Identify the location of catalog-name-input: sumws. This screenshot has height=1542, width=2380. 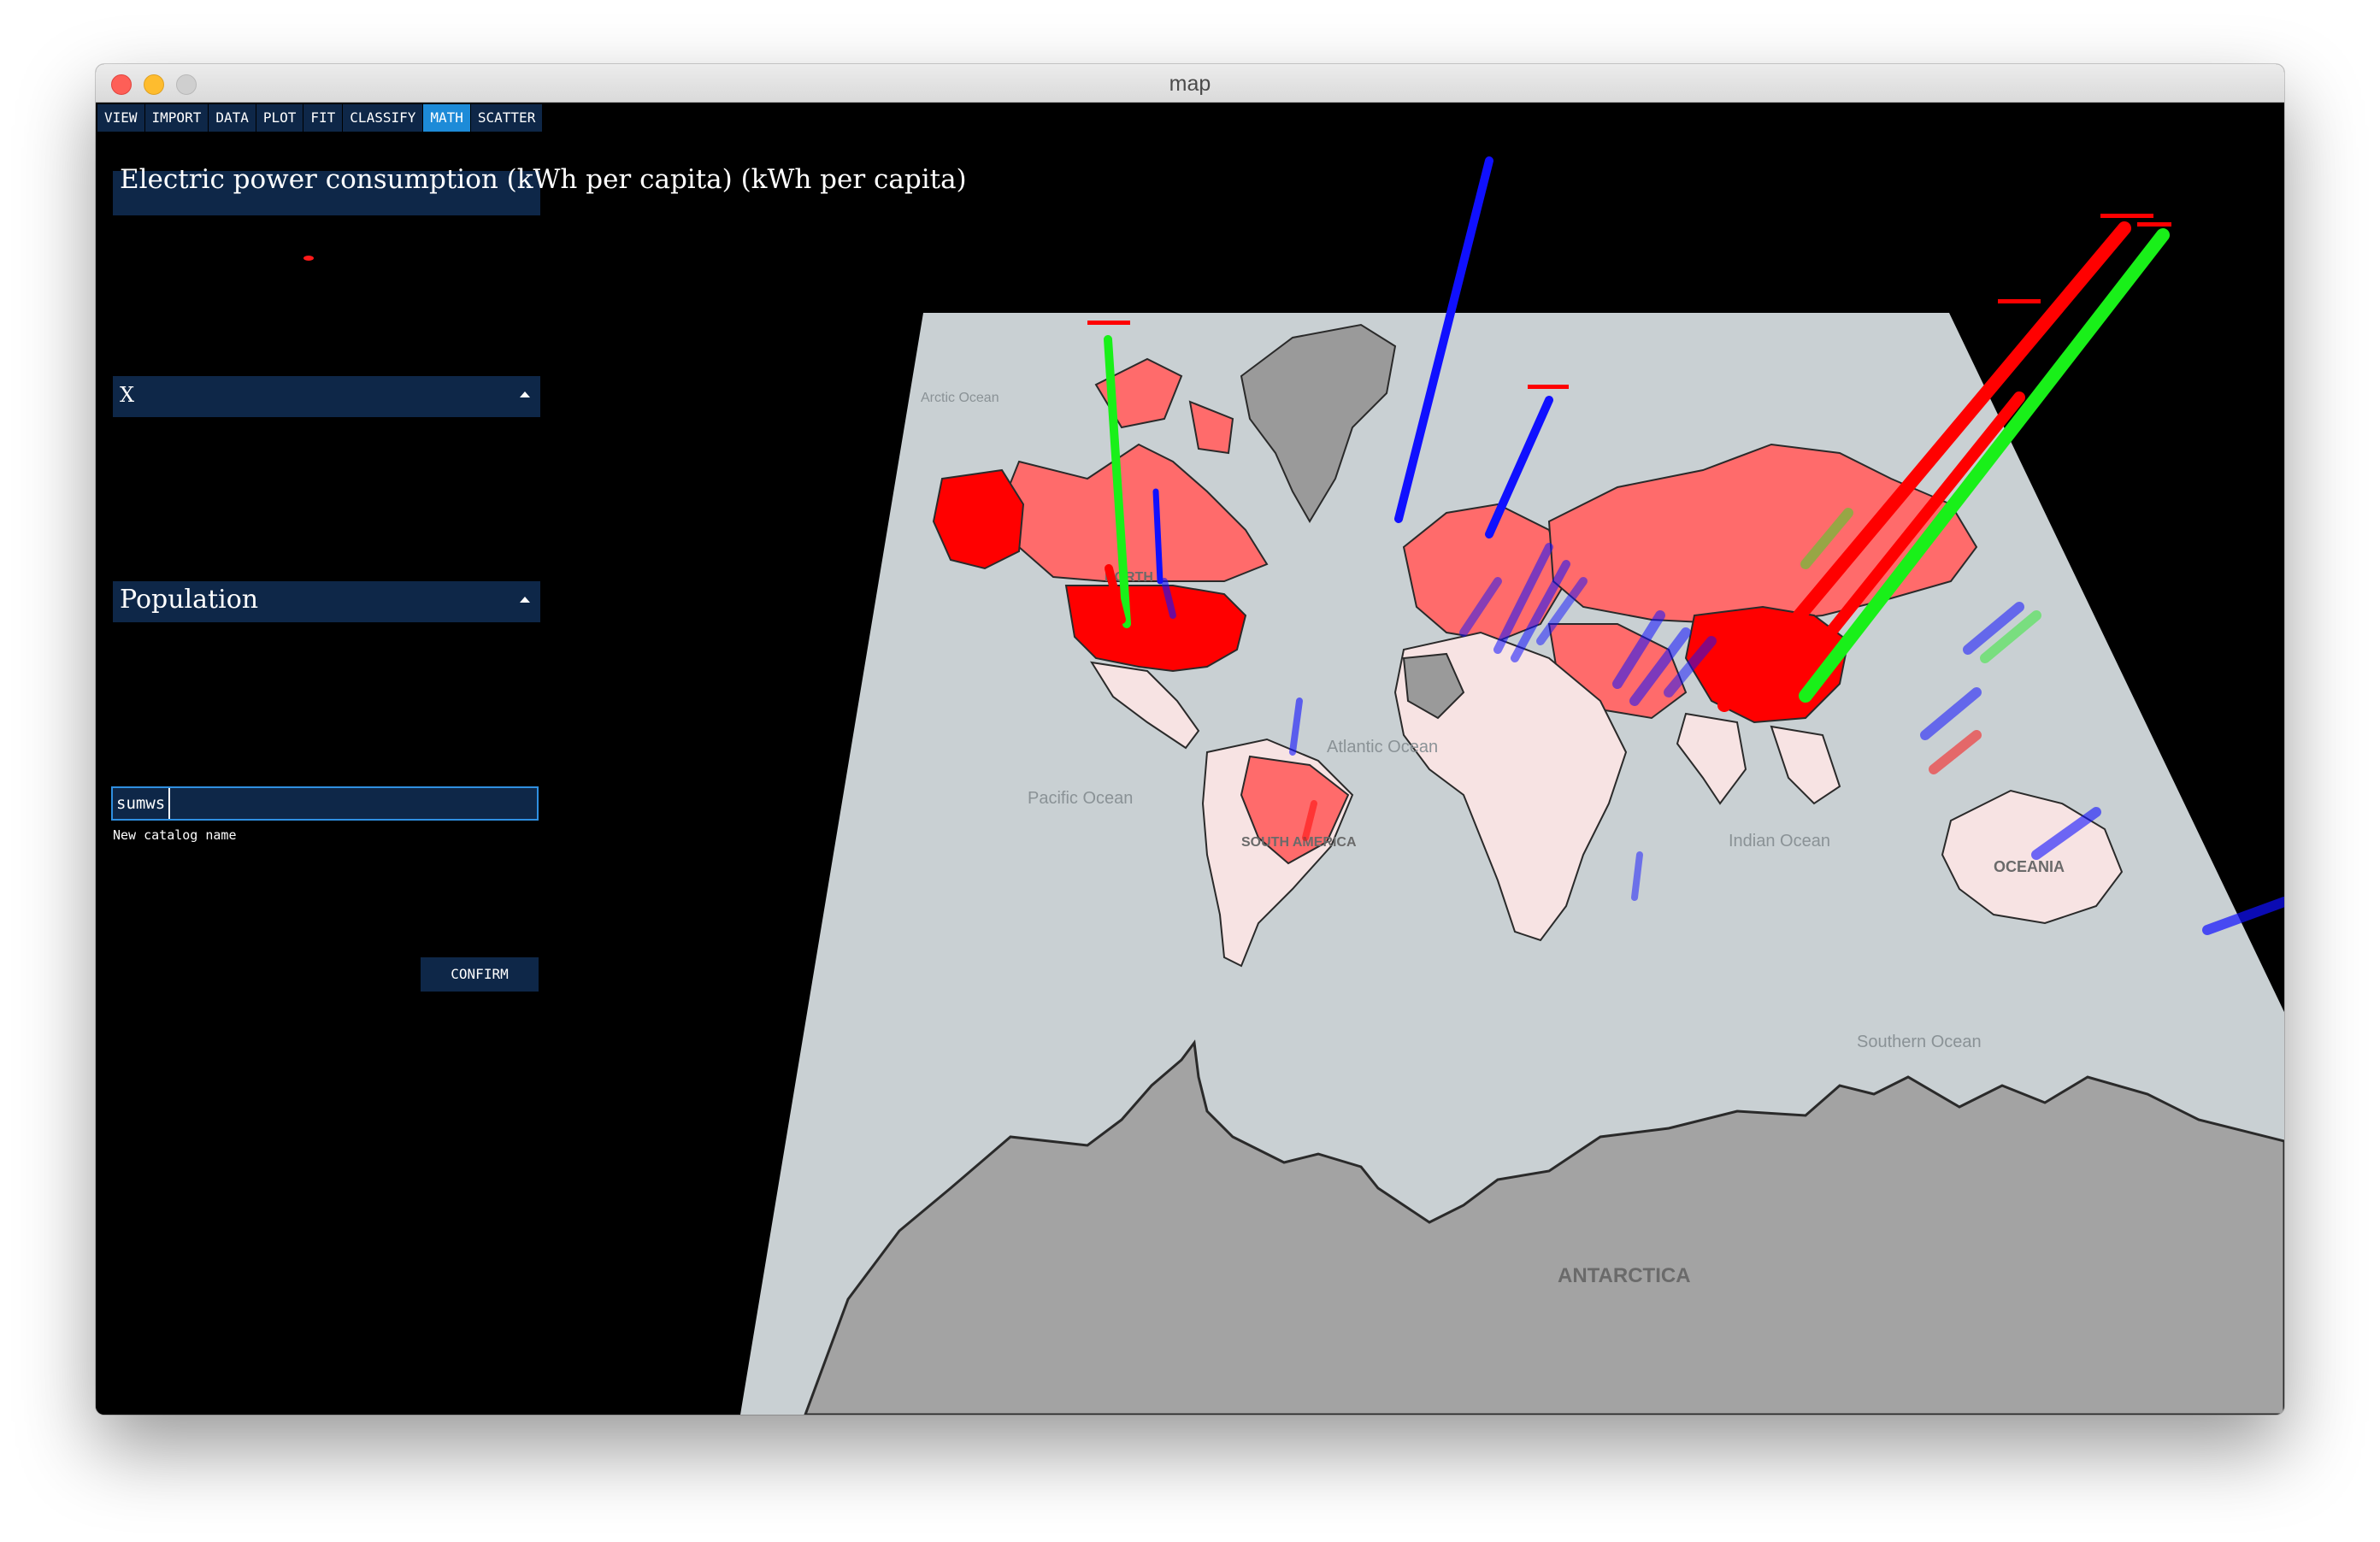
(325, 803).